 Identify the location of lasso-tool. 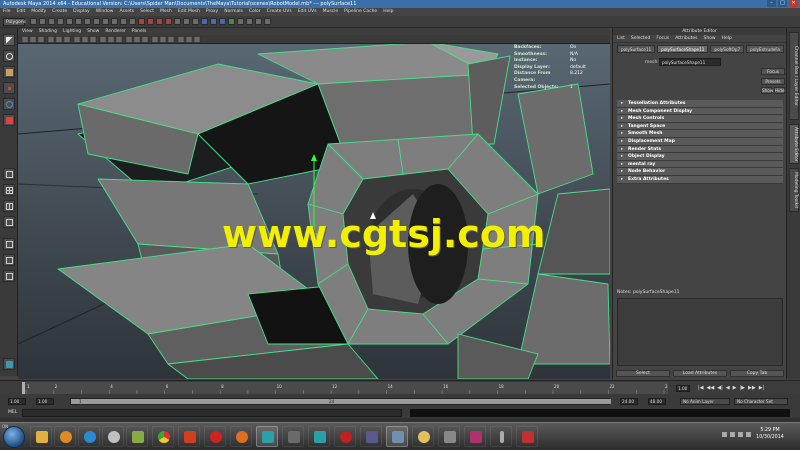
(9, 56).